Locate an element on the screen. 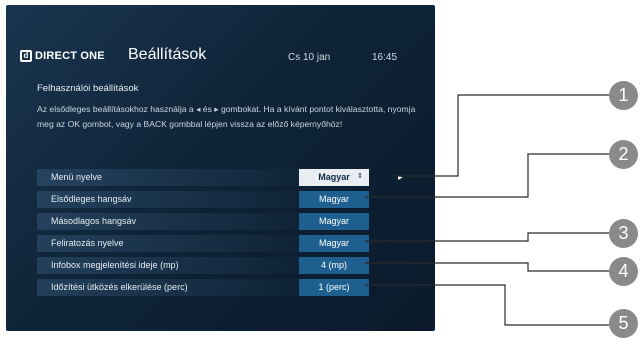 The height and width of the screenshot is (338, 641). callout-3: 3 is located at coordinates (623, 233).